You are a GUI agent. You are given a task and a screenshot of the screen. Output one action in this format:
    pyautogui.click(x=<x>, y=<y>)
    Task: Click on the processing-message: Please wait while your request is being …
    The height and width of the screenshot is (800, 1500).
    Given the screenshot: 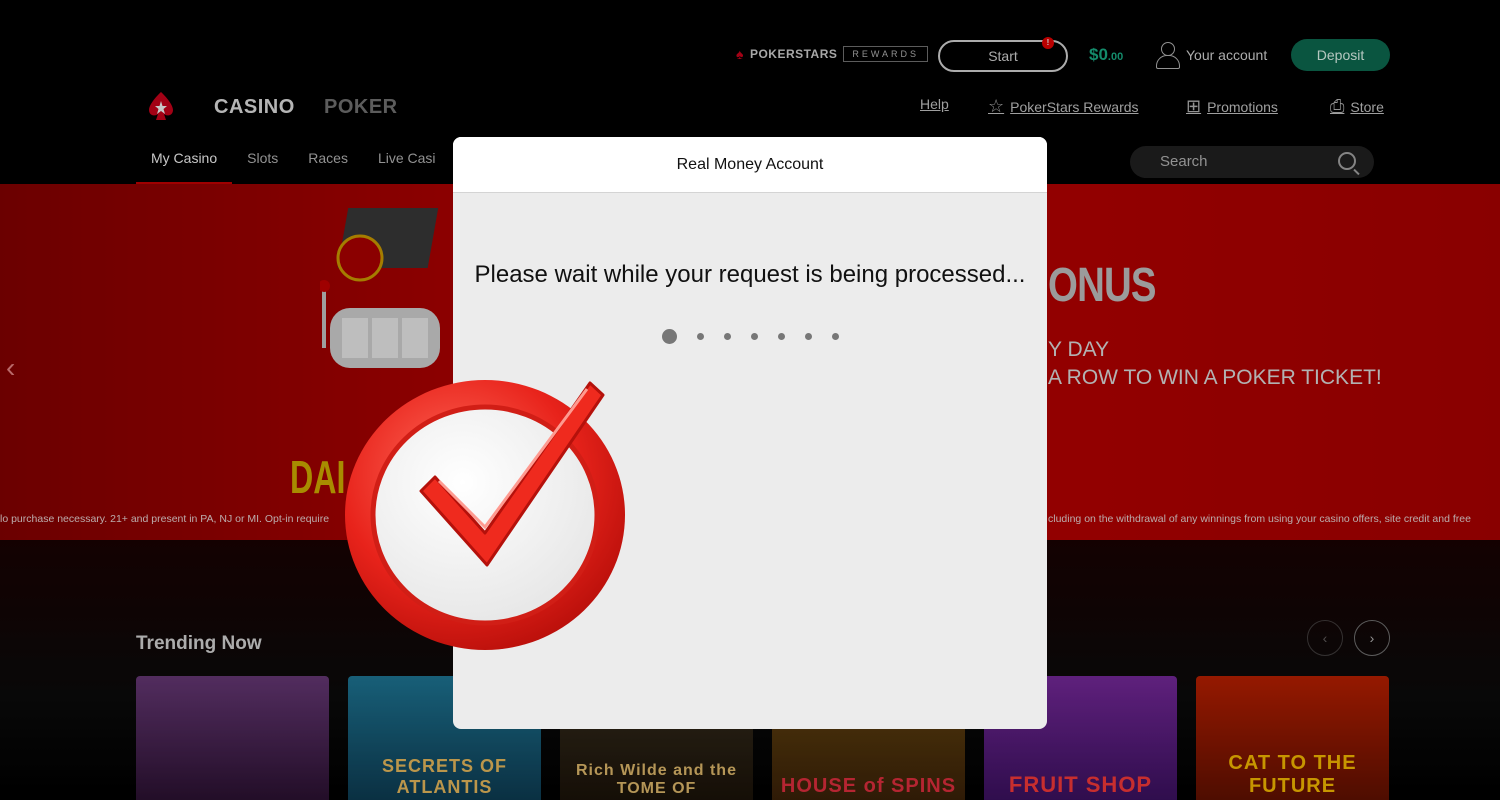 What is the action you would take?
    pyautogui.click(x=750, y=274)
    